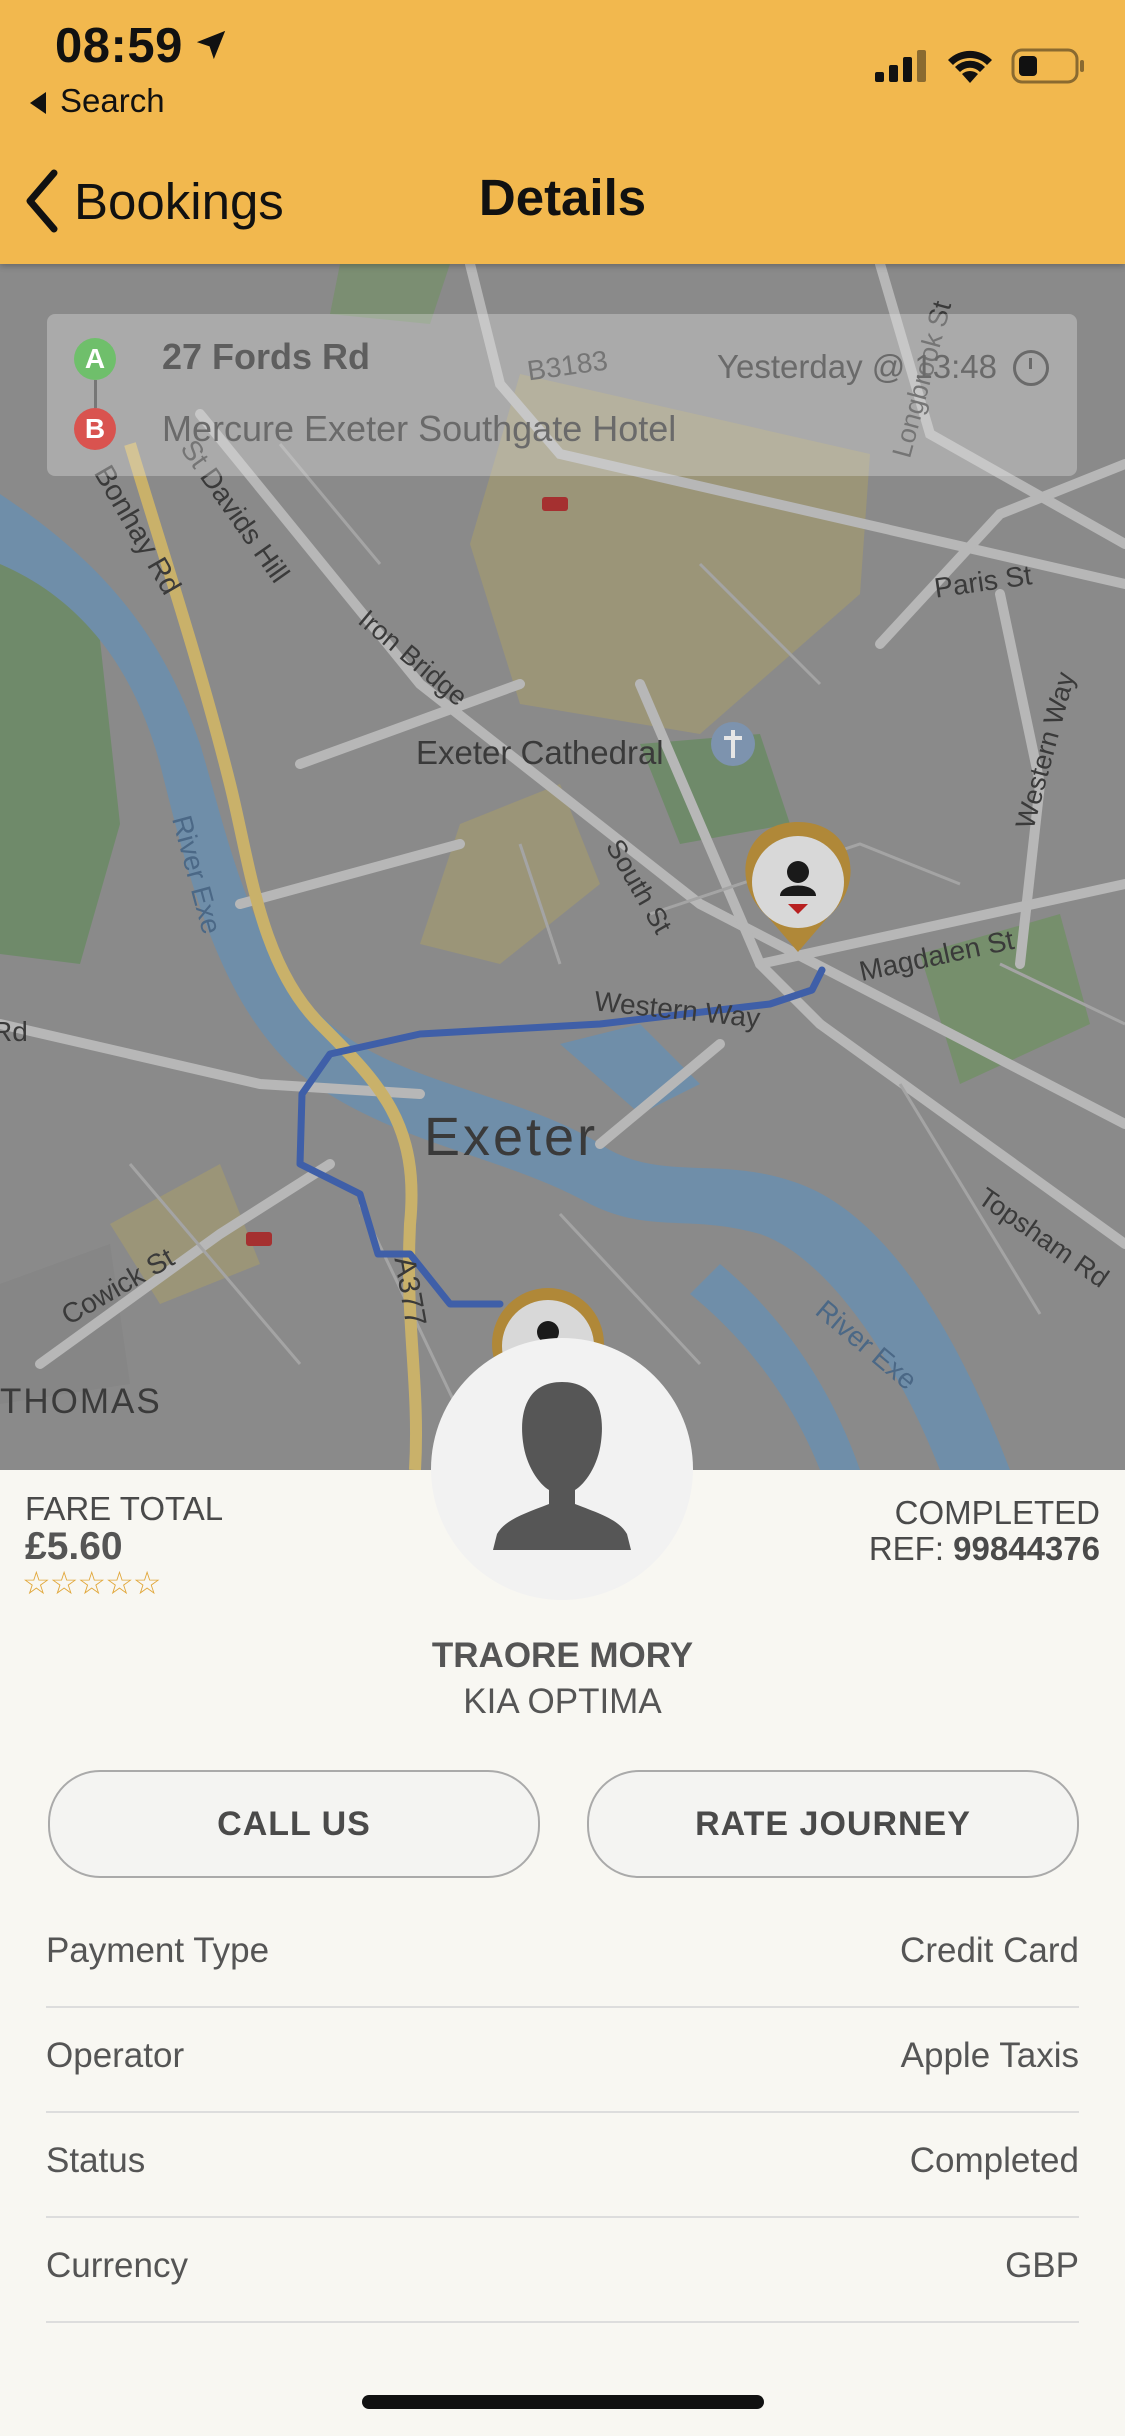 The image size is (1125, 2436). What do you see at coordinates (211, 45) in the screenshot?
I see `location-arrow-icon` at bounding box center [211, 45].